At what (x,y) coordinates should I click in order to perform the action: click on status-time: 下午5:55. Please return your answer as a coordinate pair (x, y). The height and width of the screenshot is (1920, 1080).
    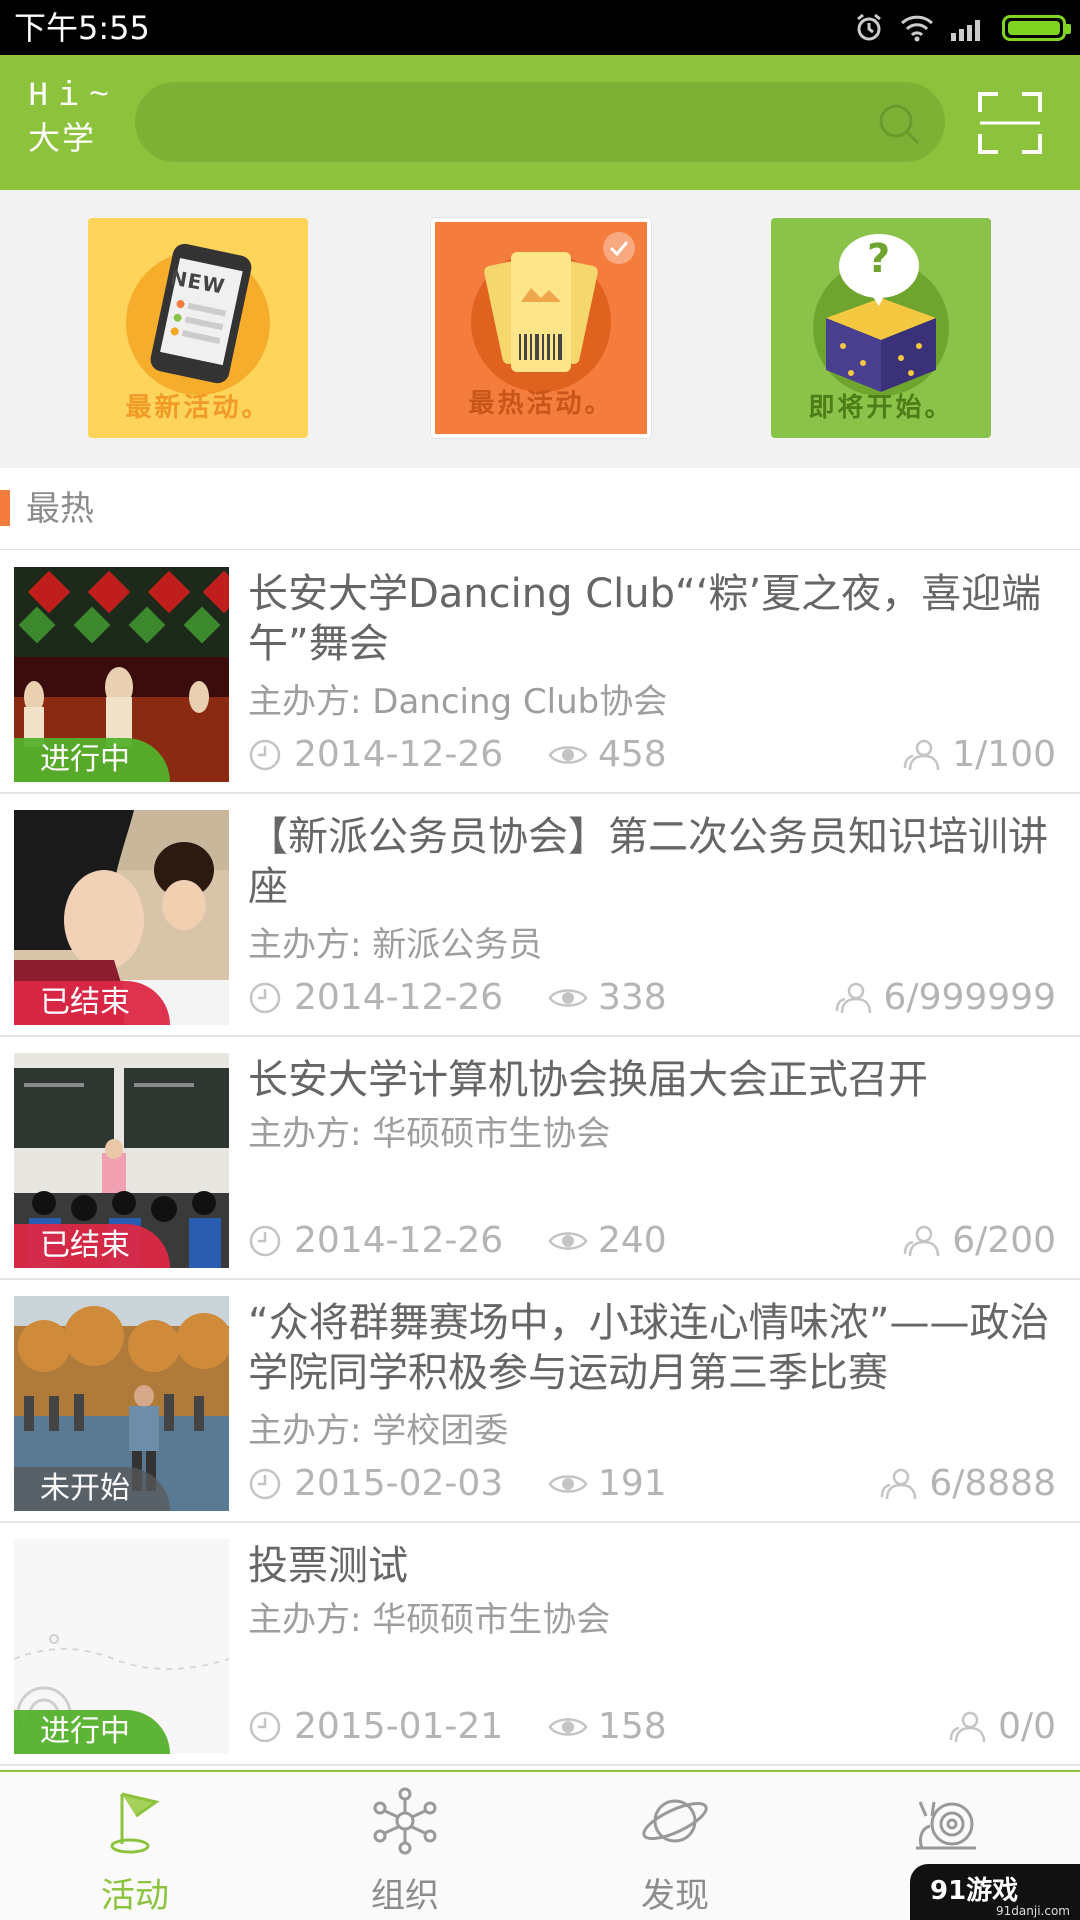
    Looking at the image, I should click on (82, 28).